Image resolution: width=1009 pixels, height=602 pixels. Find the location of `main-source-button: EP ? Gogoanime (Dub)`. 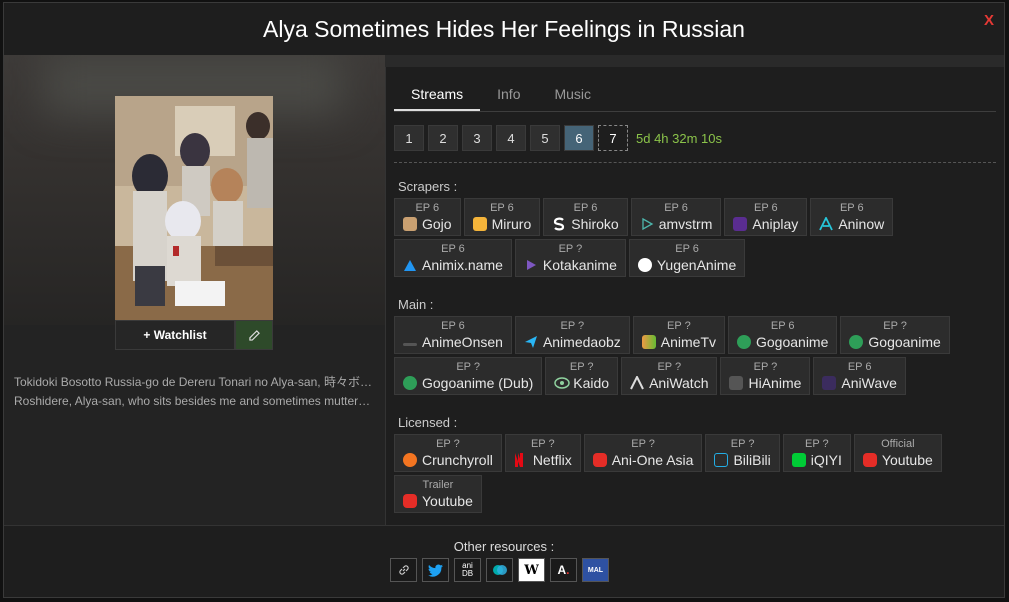

main-source-button: EP ? Gogoanime (Dub) is located at coordinates (468, 376).